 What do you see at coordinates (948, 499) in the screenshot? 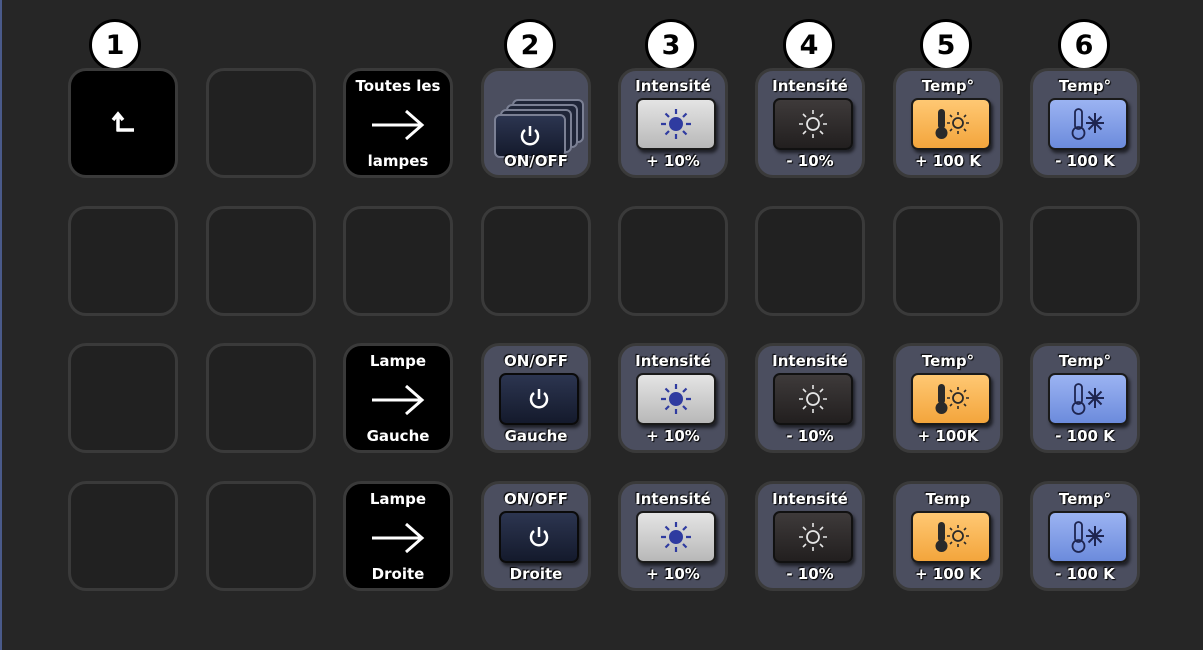
I see `temp-label: Temp` at bounding box center [948, 499].